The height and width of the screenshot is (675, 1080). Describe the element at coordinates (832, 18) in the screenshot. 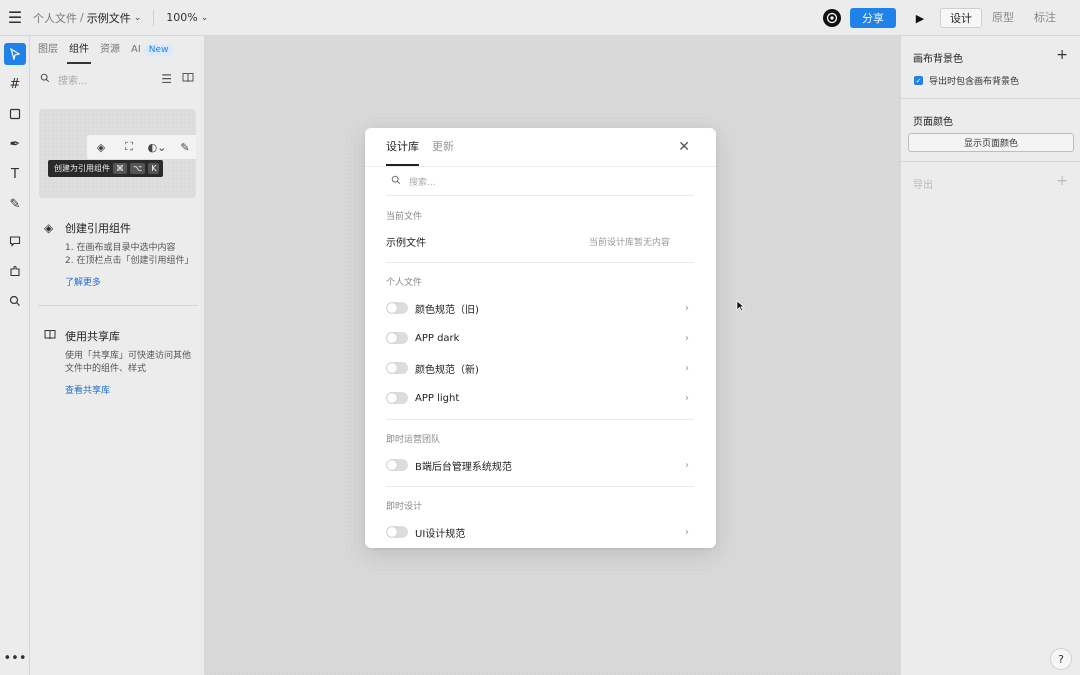

I see `team-avatar-icon` at that location.